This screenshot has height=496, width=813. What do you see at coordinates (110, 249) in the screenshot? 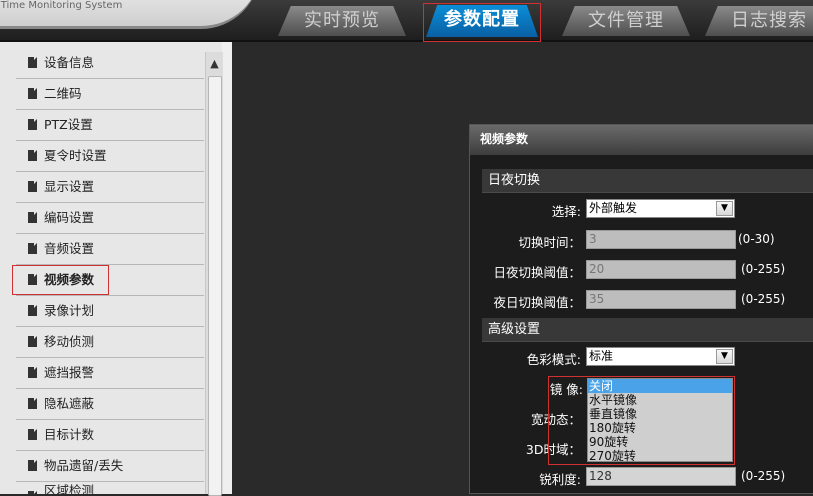
I see `sidebar-item-audio: 音频设置` at bounding box center [110, 249].